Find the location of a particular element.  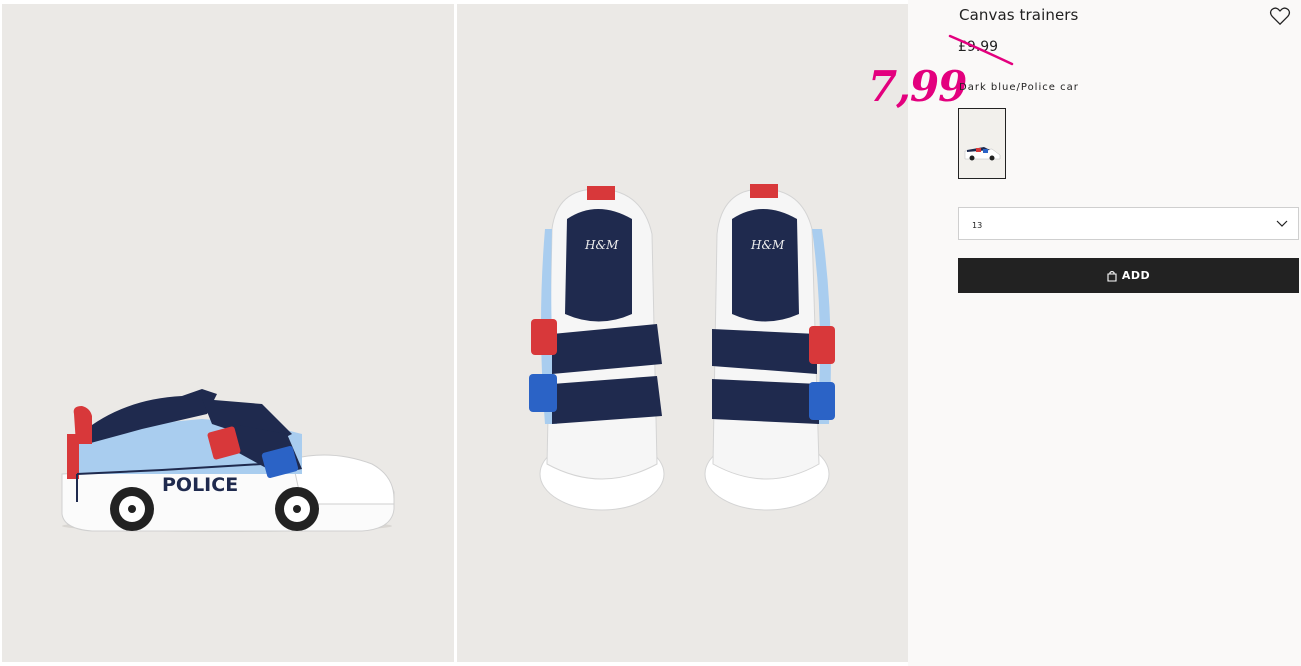

chevron-down-icon is located at coordinates (1282, 223).